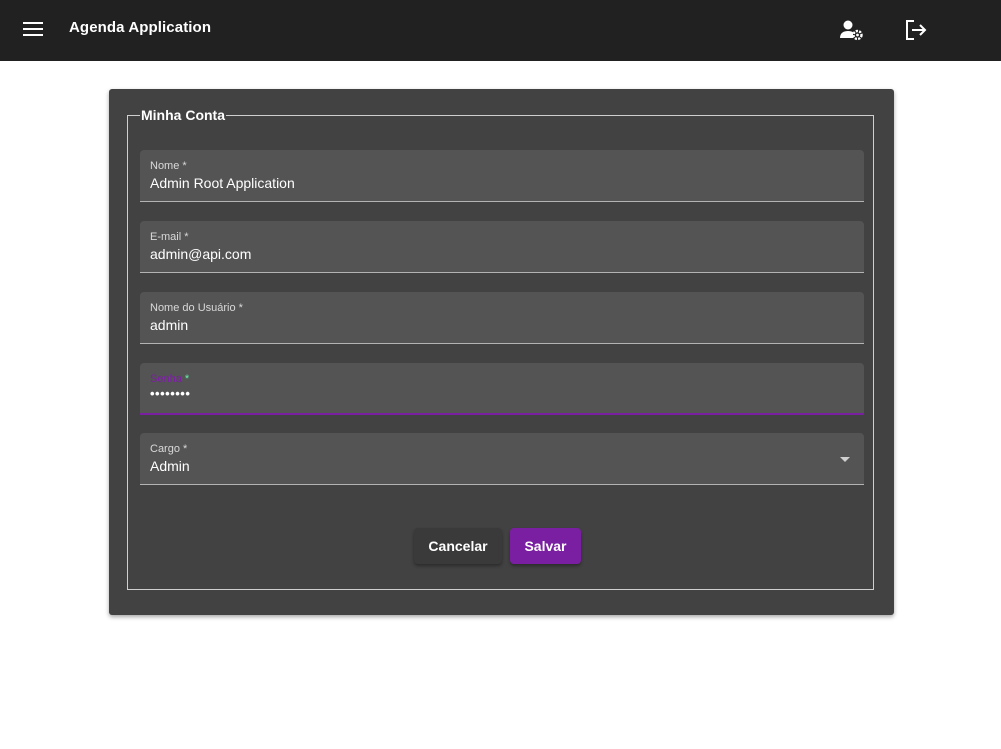 The height and width of the screenshot is (749, 1001). What do you see at coordinates (169, 325) in the screenshot?
I see `username-value: admin` at bounding box center [169, 325].